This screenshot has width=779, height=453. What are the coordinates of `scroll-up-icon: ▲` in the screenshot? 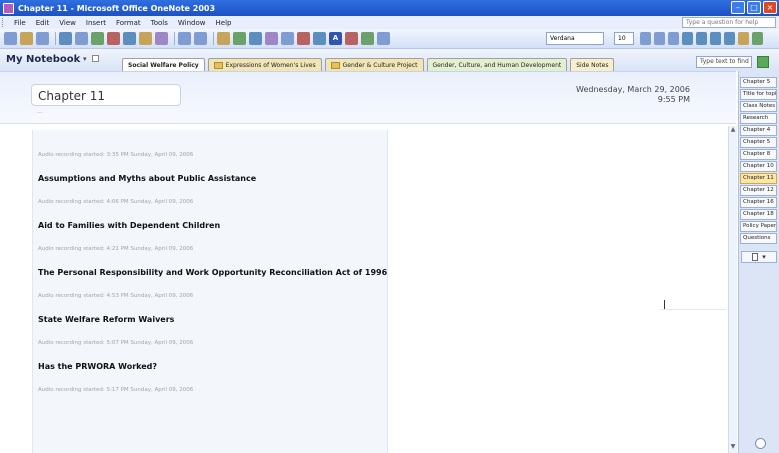 It's located at (733, 130).